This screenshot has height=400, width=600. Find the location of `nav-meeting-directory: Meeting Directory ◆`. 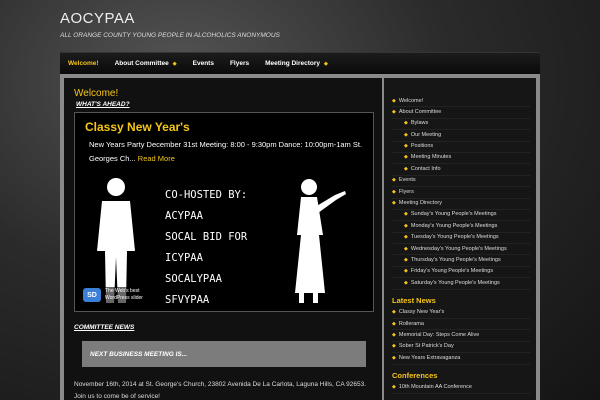

nav-meeting-directory: Meeting Directory ◆ is located at coordinates (296, 63).